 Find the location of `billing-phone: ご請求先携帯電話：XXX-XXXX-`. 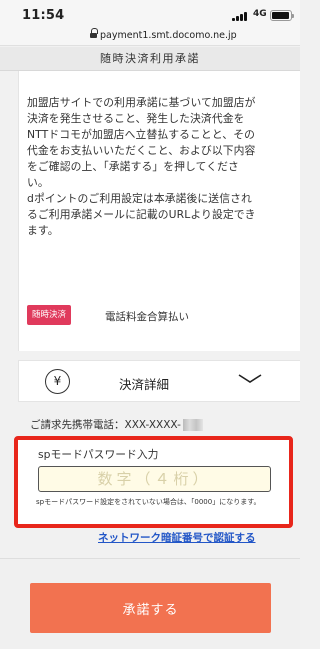

billing-phone: ご請求先携帯電話：XXX-XXXX- is located at coordinates (116, 424).